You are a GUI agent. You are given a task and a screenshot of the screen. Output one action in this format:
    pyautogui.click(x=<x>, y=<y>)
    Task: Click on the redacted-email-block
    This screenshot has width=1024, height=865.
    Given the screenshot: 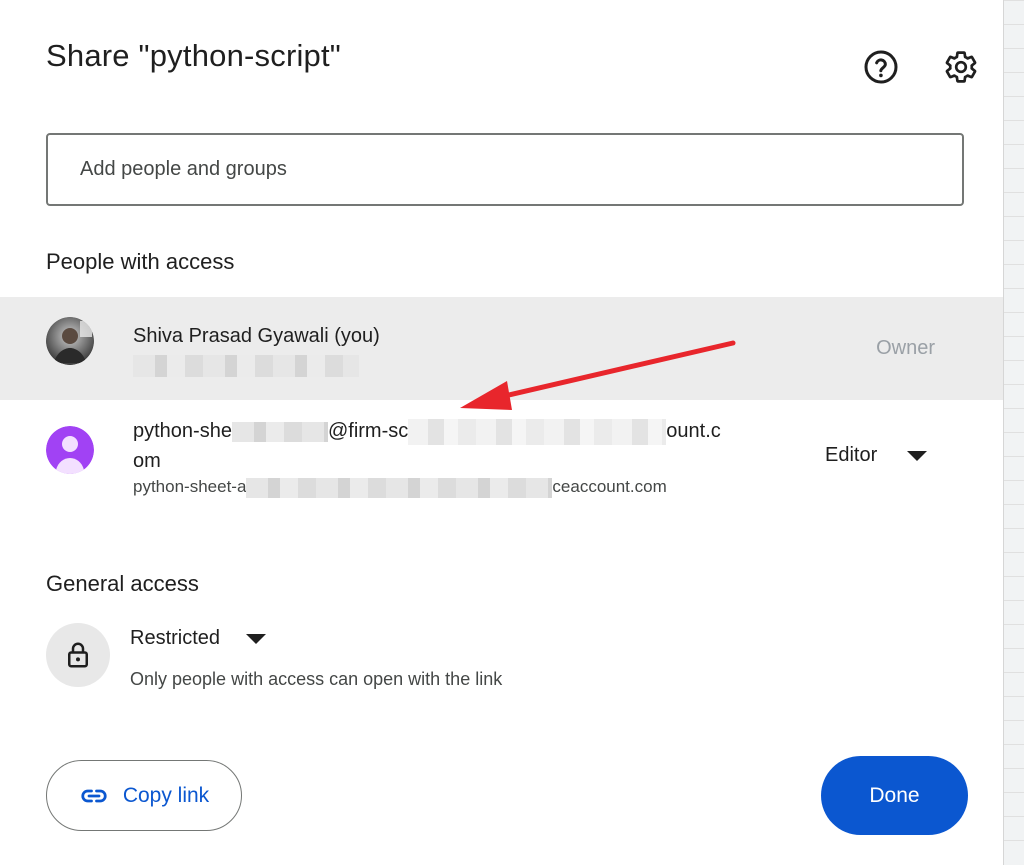 What is the action you would take?
    pyautogui.click(x=246, y=366)
    